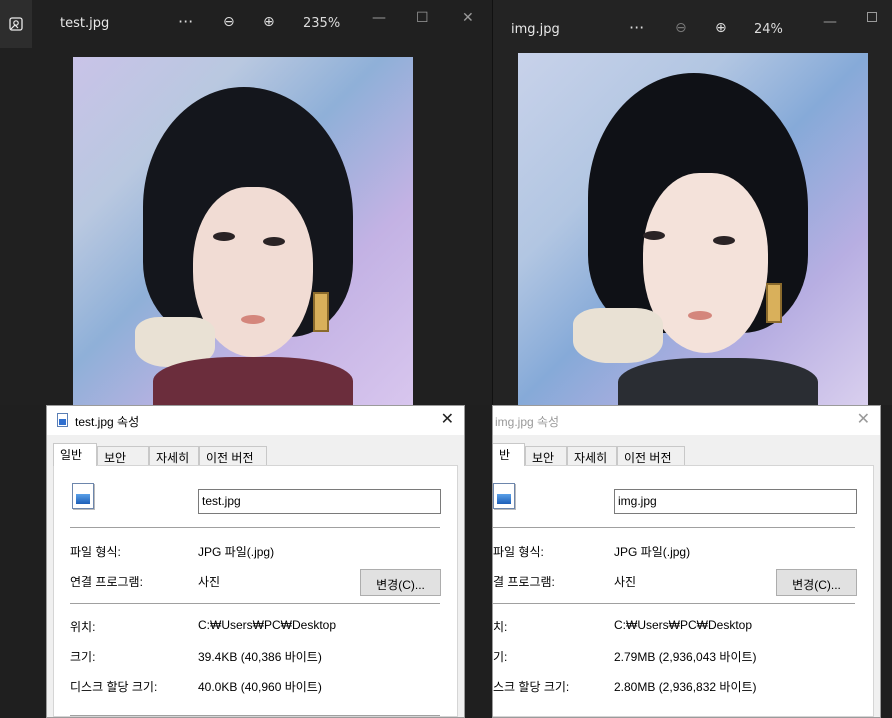 The width and height of the screenshot is (892, 718). I want to click on dialog-titlebar: img.jpg 속성 ✕, so click(686, 420).